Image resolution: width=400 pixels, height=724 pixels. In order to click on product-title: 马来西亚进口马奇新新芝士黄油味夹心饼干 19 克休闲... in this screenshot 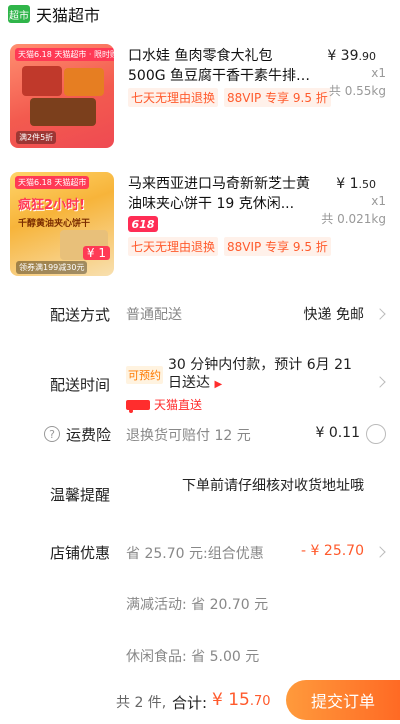, I will do `click(221, 194)`.